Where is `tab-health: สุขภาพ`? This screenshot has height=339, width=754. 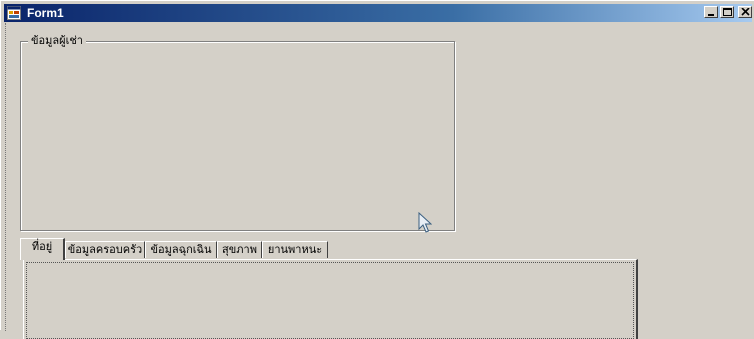 tab-health: สุขภาพ is located at coordinates (239, 249).